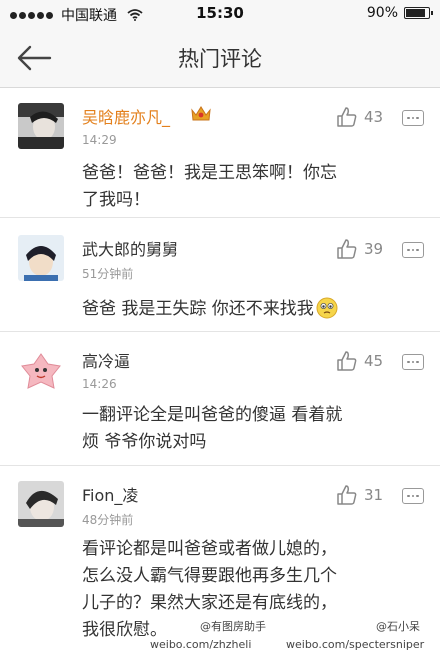  What do you see at coordinates (130, 248) in the screenshot?
I see `username: 武大郎的舅舅` at bounding box center [130, 248].